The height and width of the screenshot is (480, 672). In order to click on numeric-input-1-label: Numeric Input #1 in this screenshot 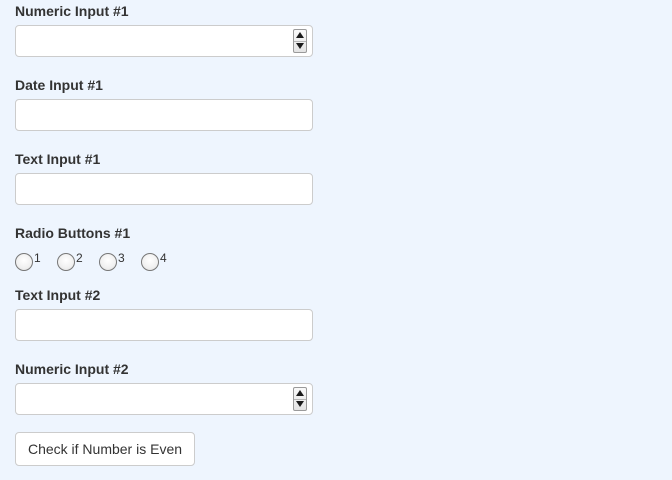, I will do `click(72, 11)`.